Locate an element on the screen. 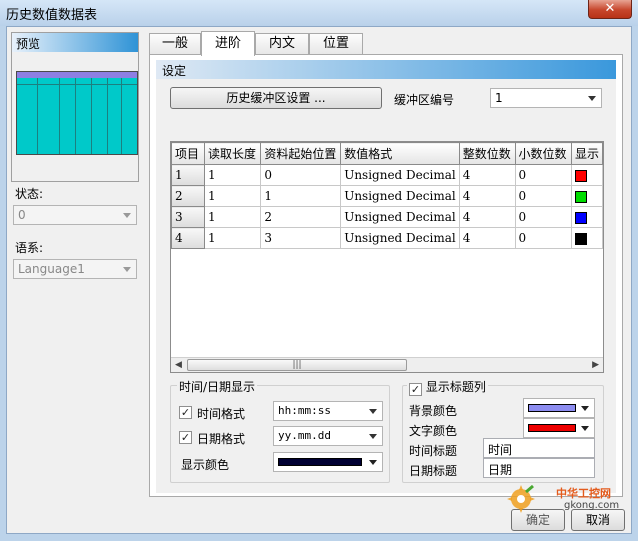 This screenshot has width=638, height=541. bg-color-picker is located at coordinates (559, 408).